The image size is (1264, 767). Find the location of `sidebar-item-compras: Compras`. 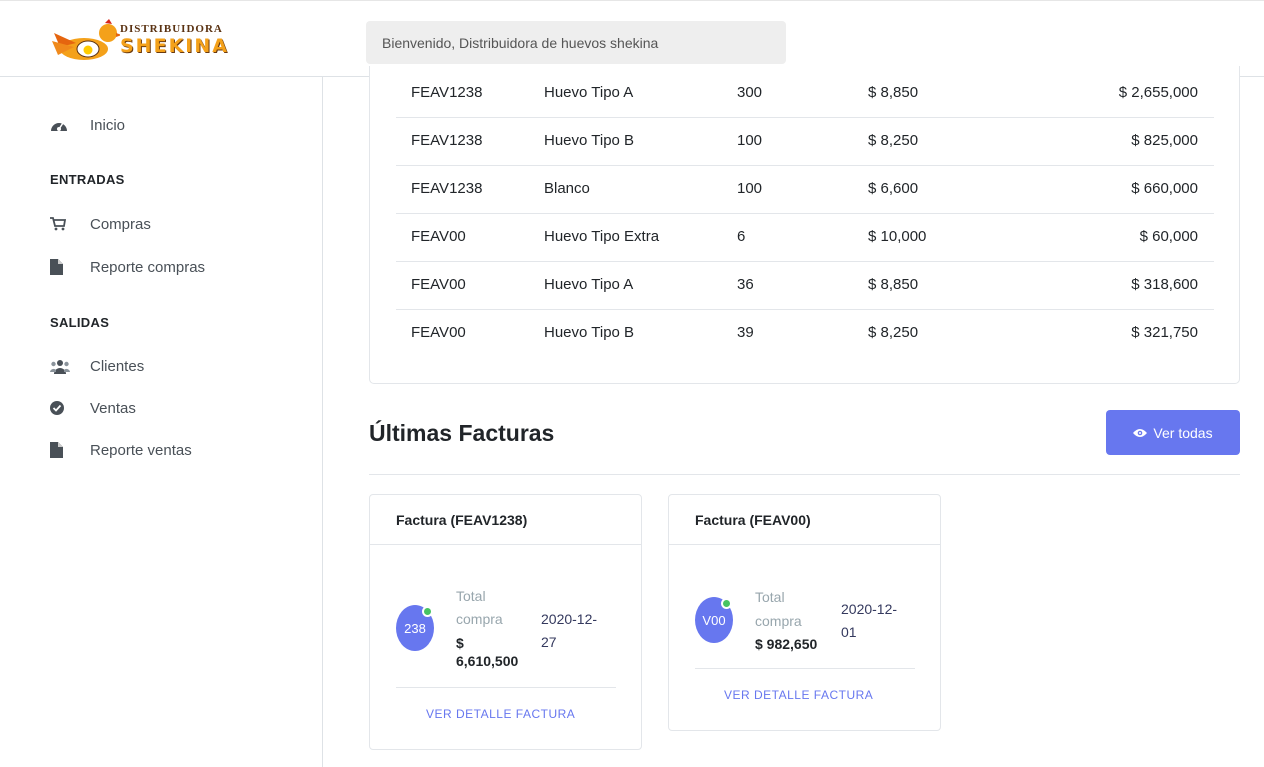

sidebar-item-compras: Compras is located at coordinates (100, 224).